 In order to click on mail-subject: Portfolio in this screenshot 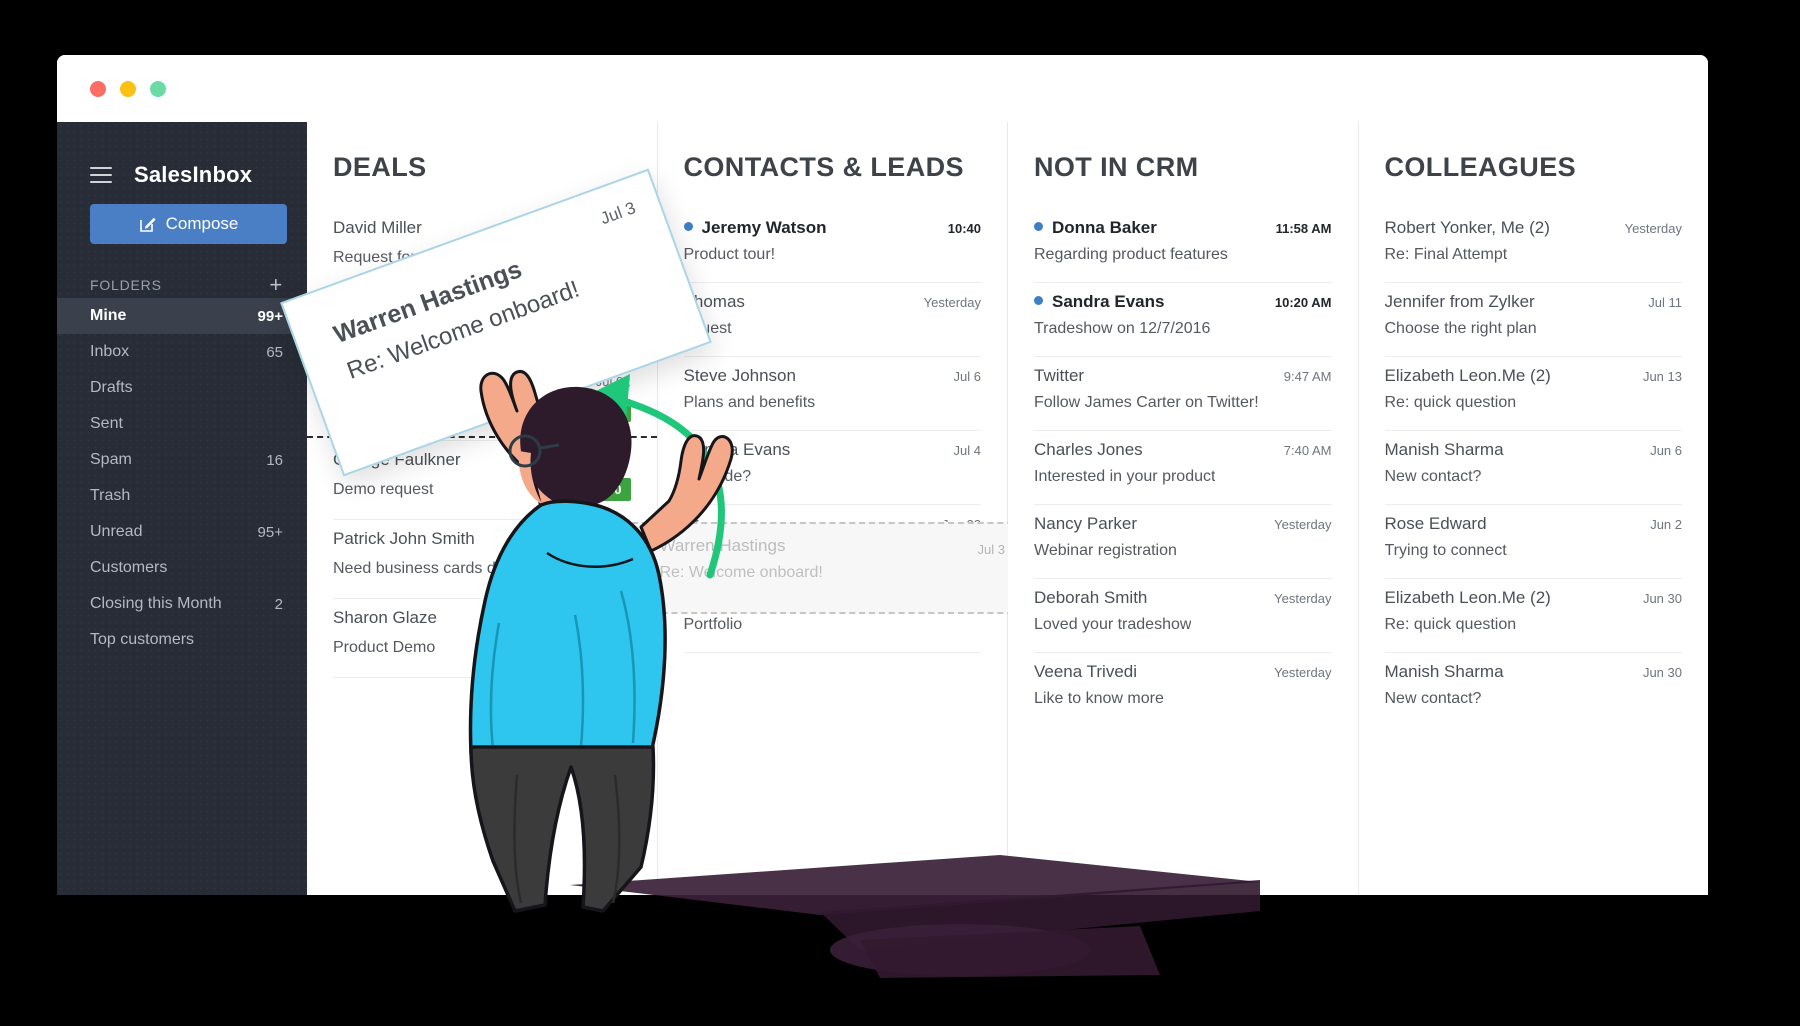, I will do `click(713, 624)`.